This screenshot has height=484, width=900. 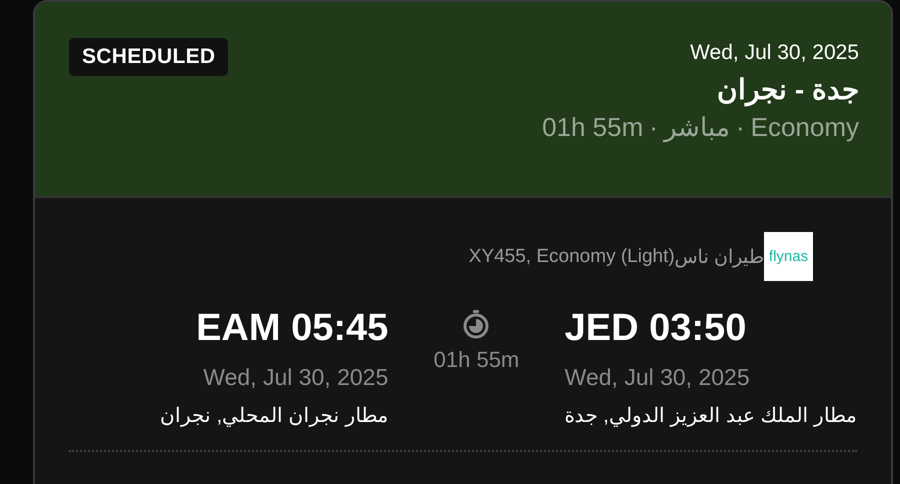 I want to click on departure-date: Wed, Jul 30, 2025, so click(x=657, y=377).